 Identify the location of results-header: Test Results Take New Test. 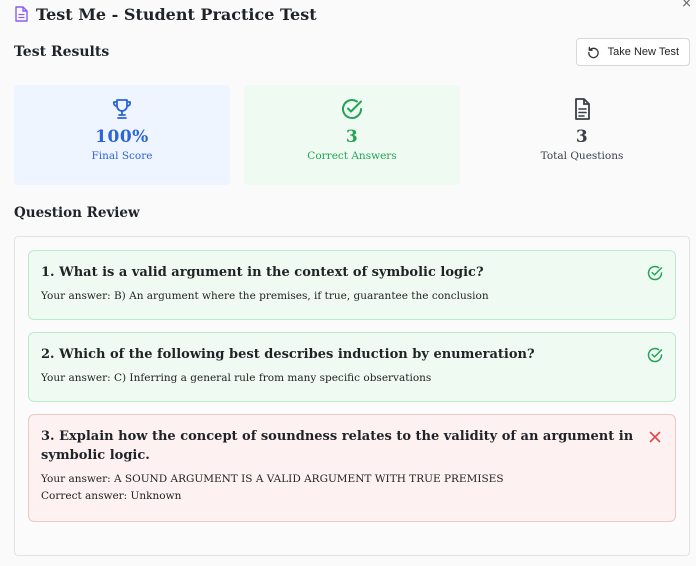
(352, 52).